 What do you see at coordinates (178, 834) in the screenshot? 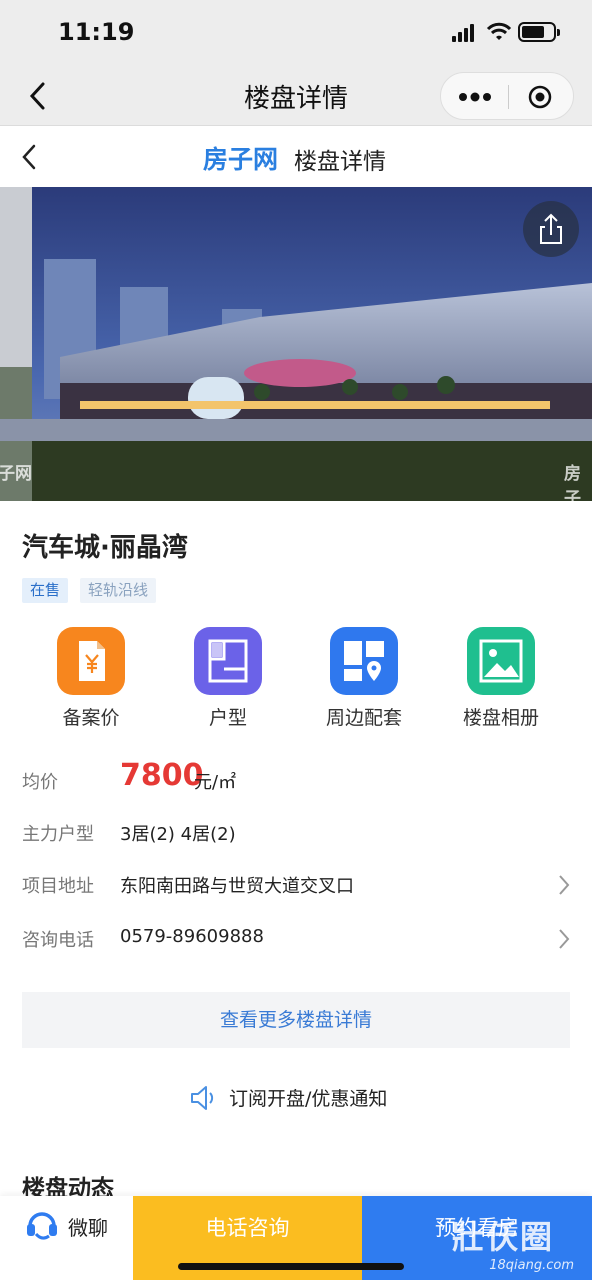
I see `layout-value: 3居(2) 4居(2)` at bounding box center [178, 834].